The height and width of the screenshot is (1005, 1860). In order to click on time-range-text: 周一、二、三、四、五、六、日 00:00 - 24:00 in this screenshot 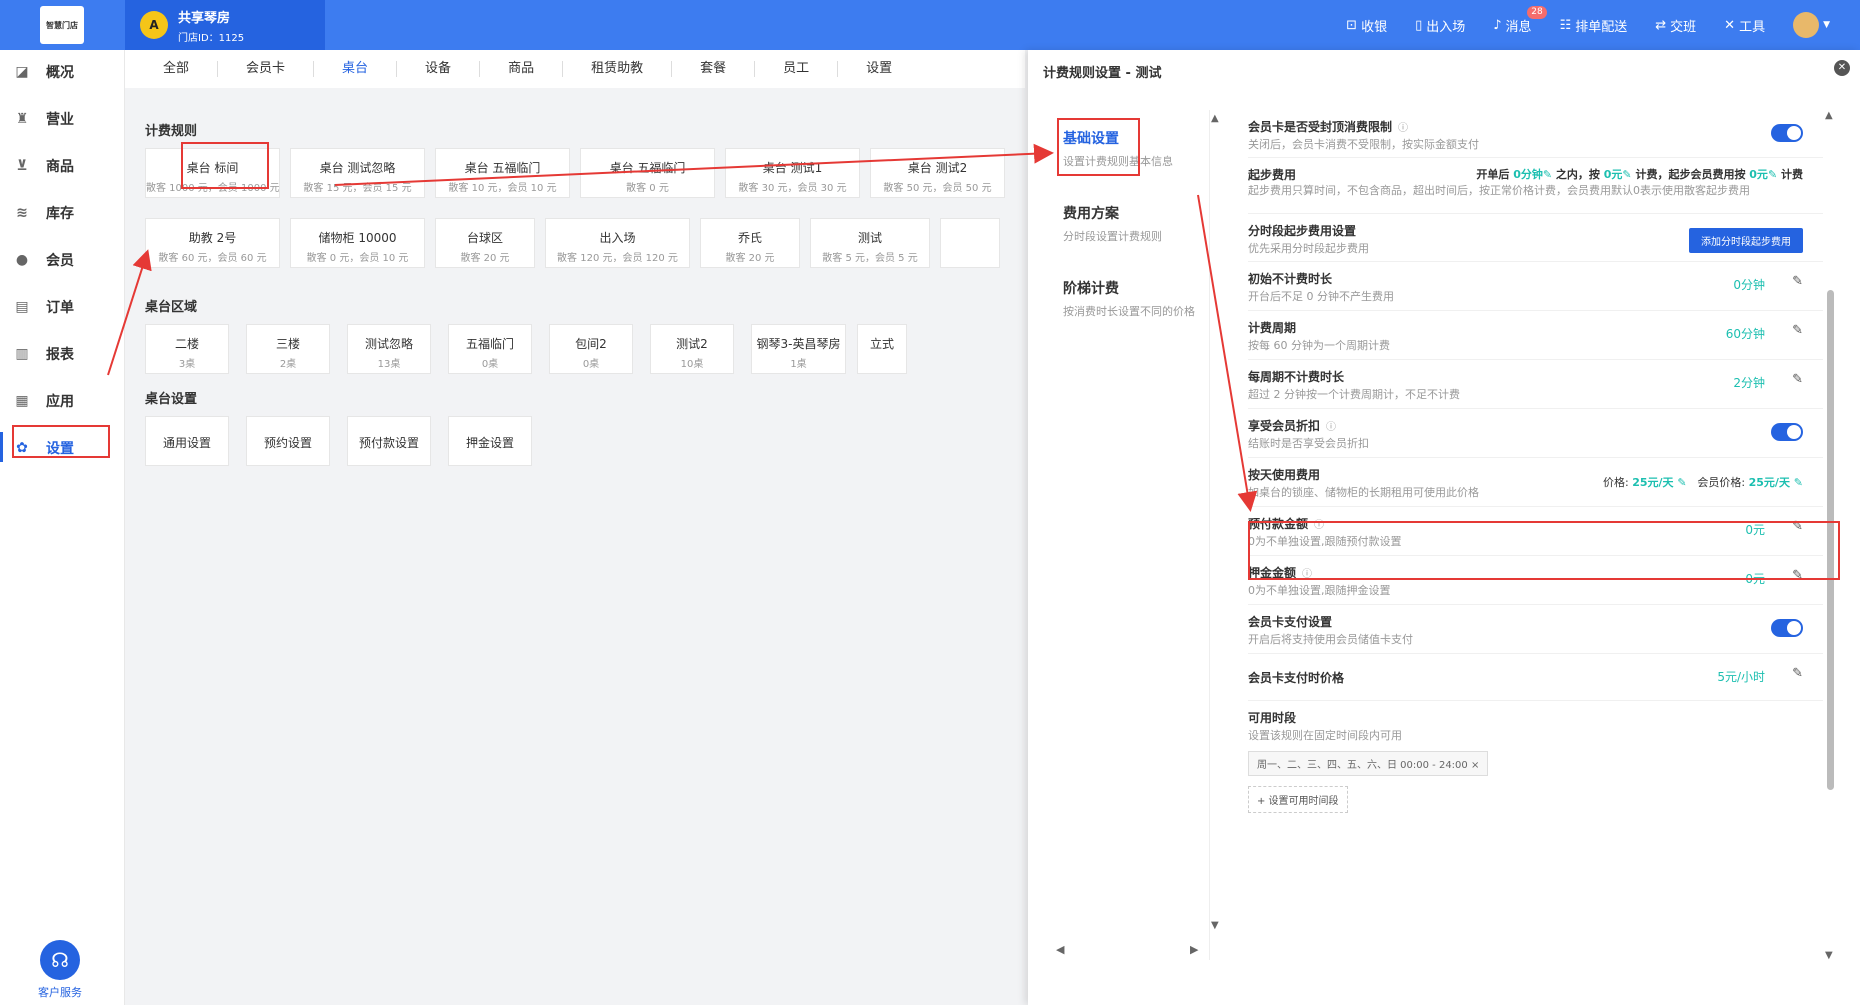, I will do `click(1362, 765)`.